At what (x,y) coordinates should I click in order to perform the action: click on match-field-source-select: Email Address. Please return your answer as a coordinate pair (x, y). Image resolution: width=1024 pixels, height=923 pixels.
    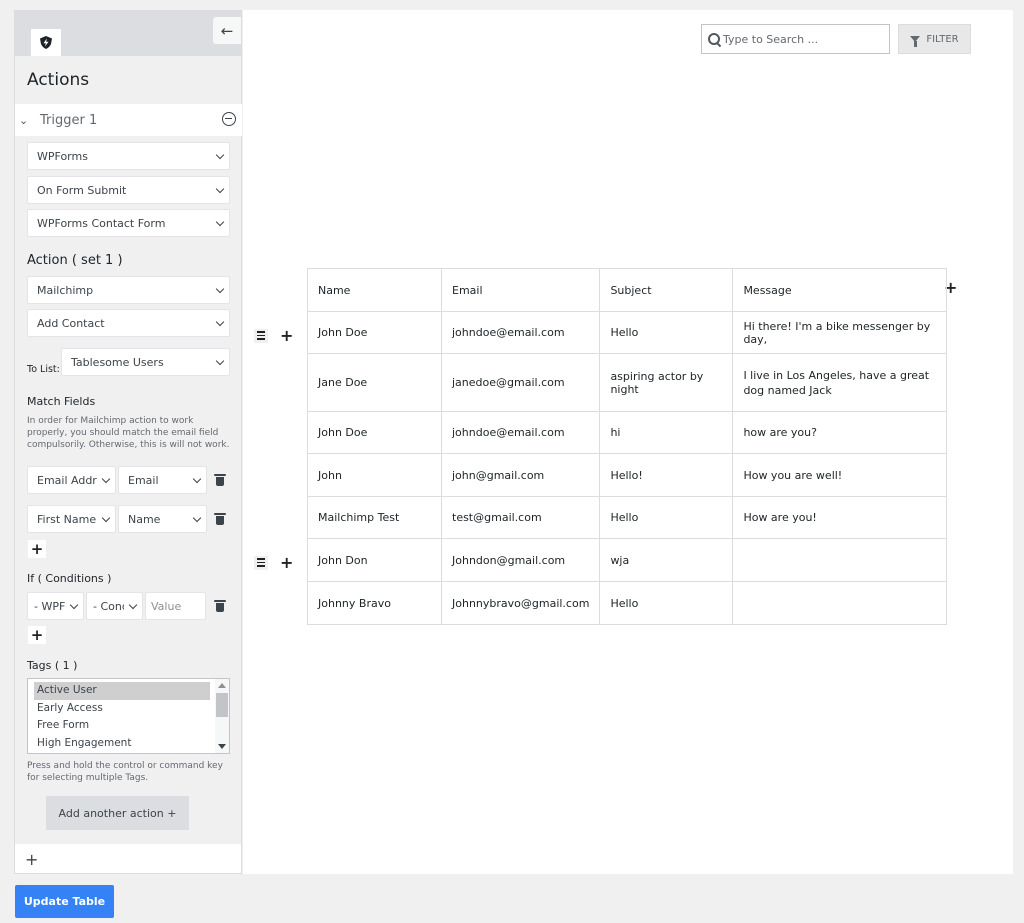
    Looking at the image, I should click on (71, 480).